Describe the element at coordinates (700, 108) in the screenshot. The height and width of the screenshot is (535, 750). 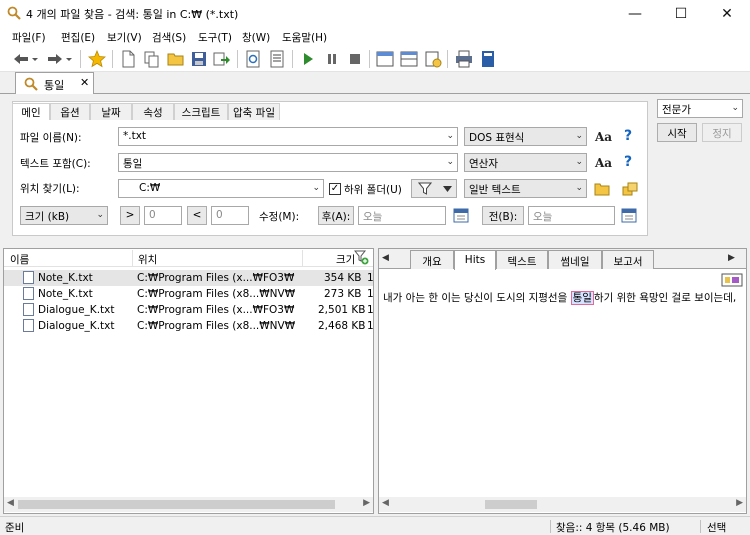
I see `expert-mode-select: 전문가 ⌄` at that location.